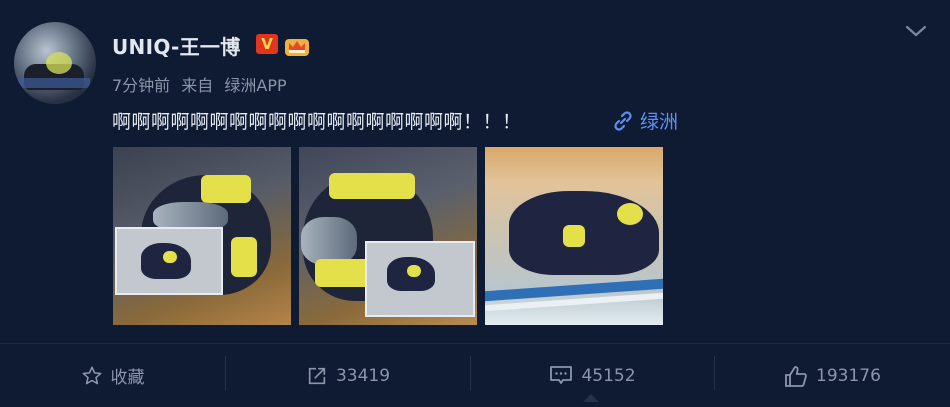  I want to click on favorite-button: 收藏, so click(112, 375).